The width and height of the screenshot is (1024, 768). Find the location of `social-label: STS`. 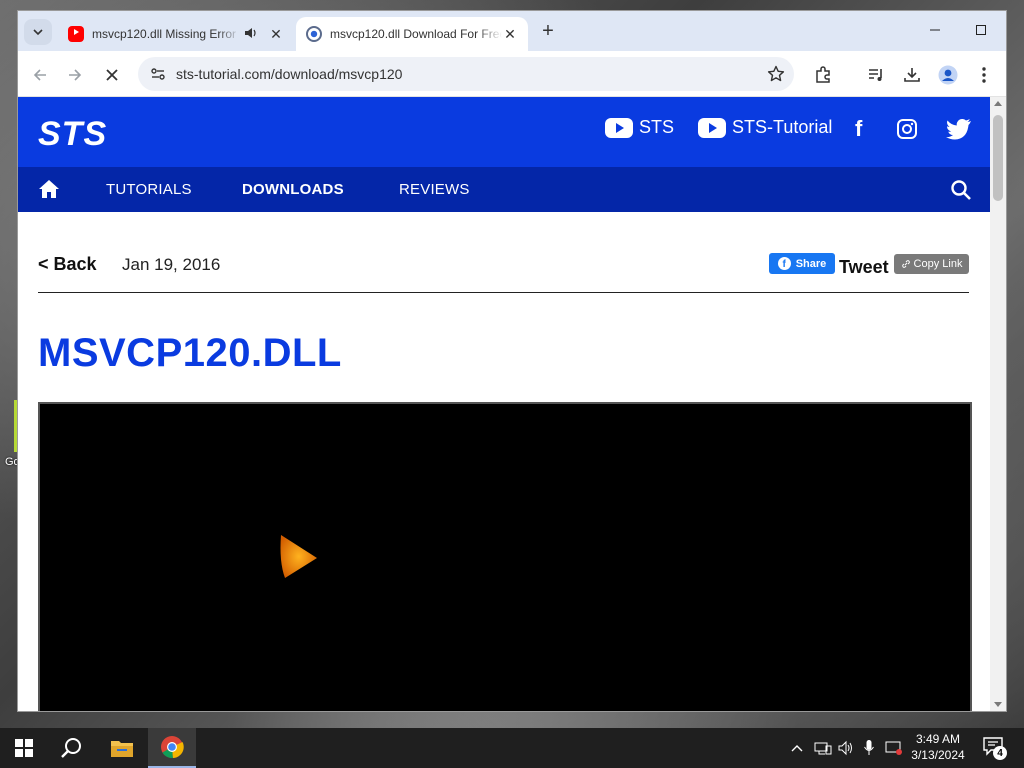

social-label: STS is located at coordinates (657, 127).